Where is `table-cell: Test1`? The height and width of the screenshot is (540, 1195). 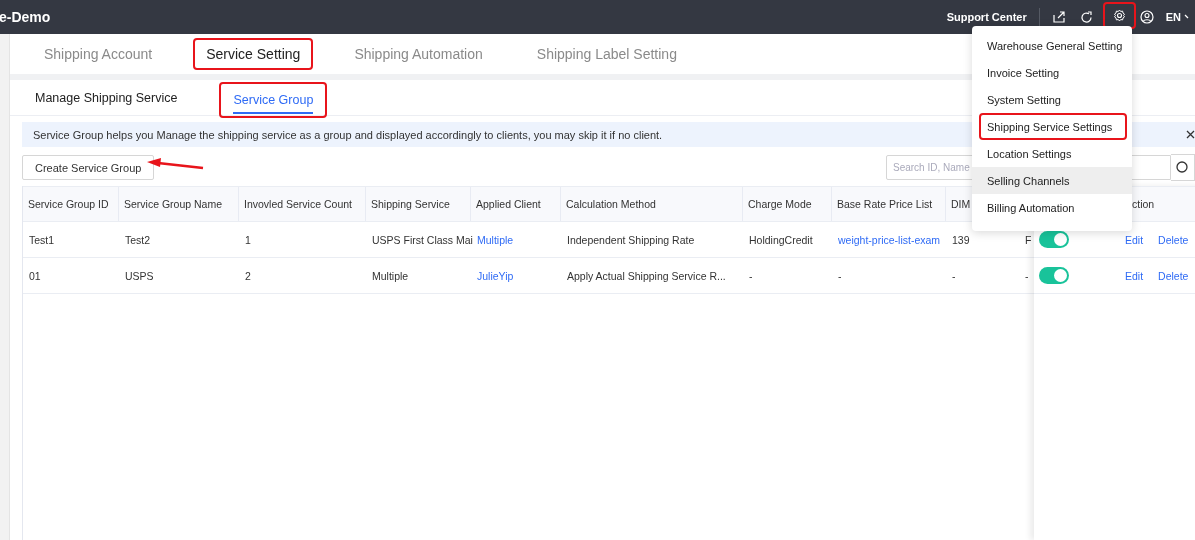
table-cell: Test1 is located at coordinates (42, 239).